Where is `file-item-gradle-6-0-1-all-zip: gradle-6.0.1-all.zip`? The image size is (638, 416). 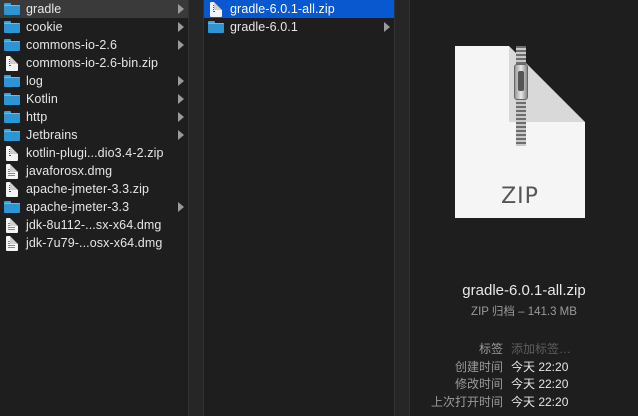 file-item-gradle-6-0-1-all-zip: gradle-6.0.1-all.zip is located at coordinates (299, 9).